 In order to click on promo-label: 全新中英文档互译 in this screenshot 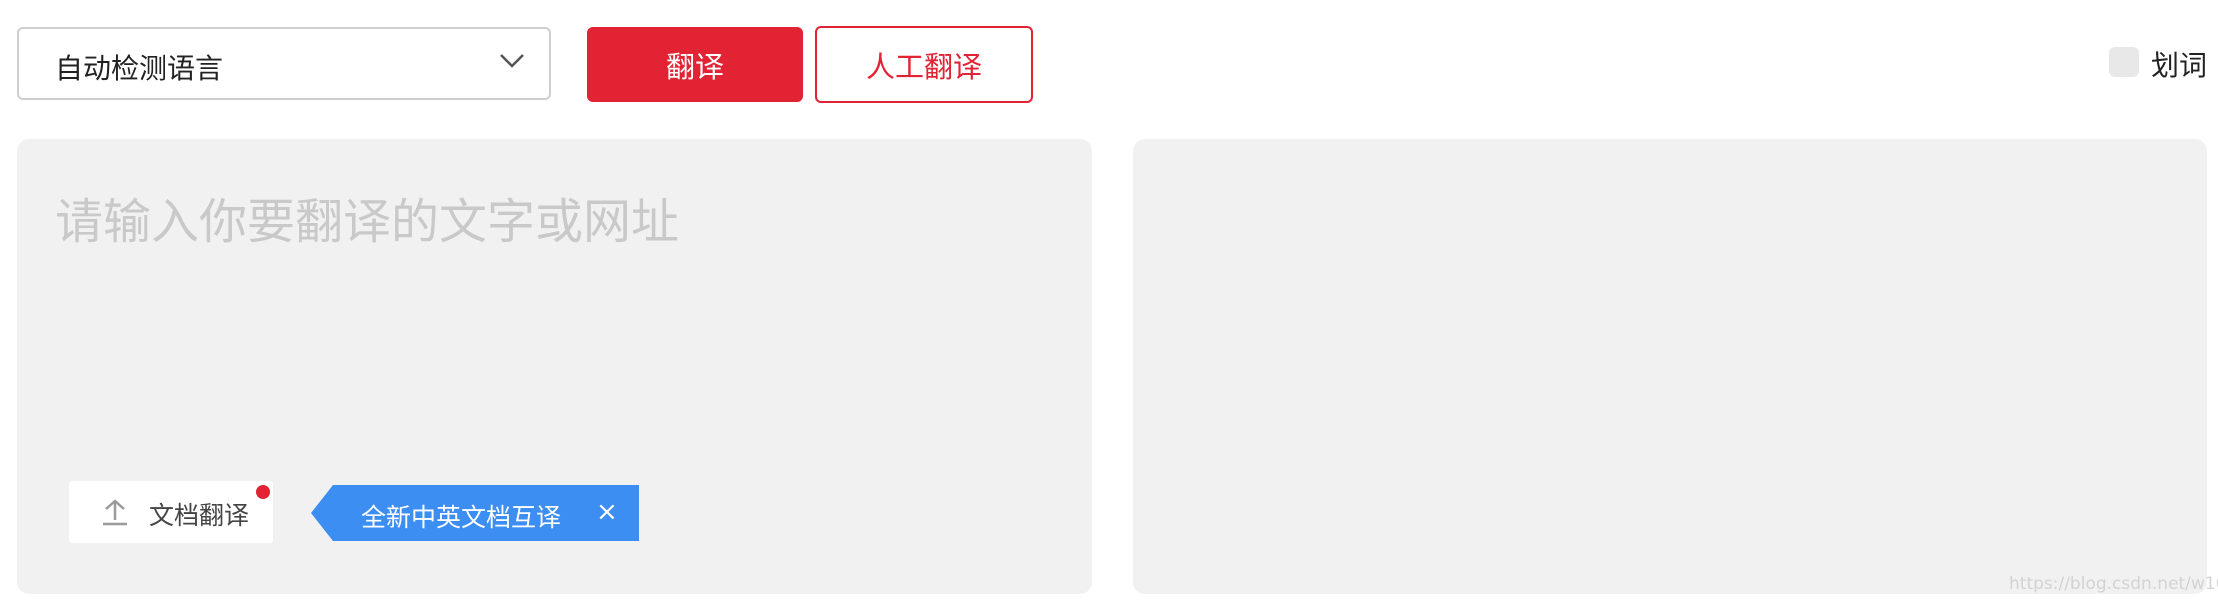, I will do `click(461, 517)`.